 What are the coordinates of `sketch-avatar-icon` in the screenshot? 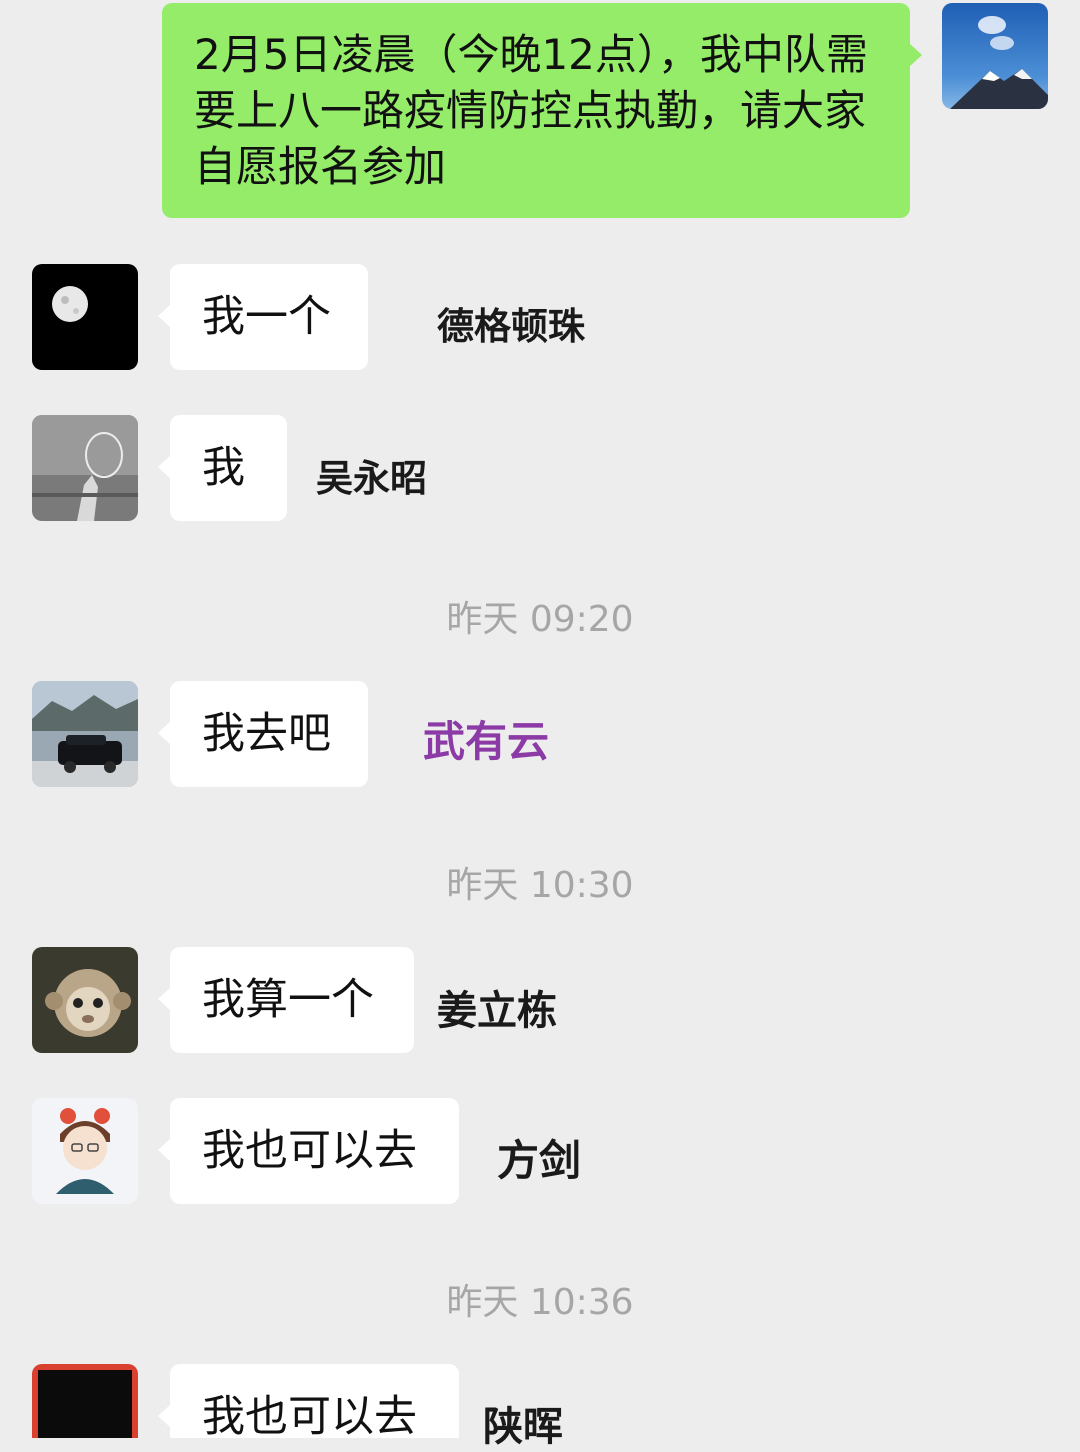 It's located at (85, 468).